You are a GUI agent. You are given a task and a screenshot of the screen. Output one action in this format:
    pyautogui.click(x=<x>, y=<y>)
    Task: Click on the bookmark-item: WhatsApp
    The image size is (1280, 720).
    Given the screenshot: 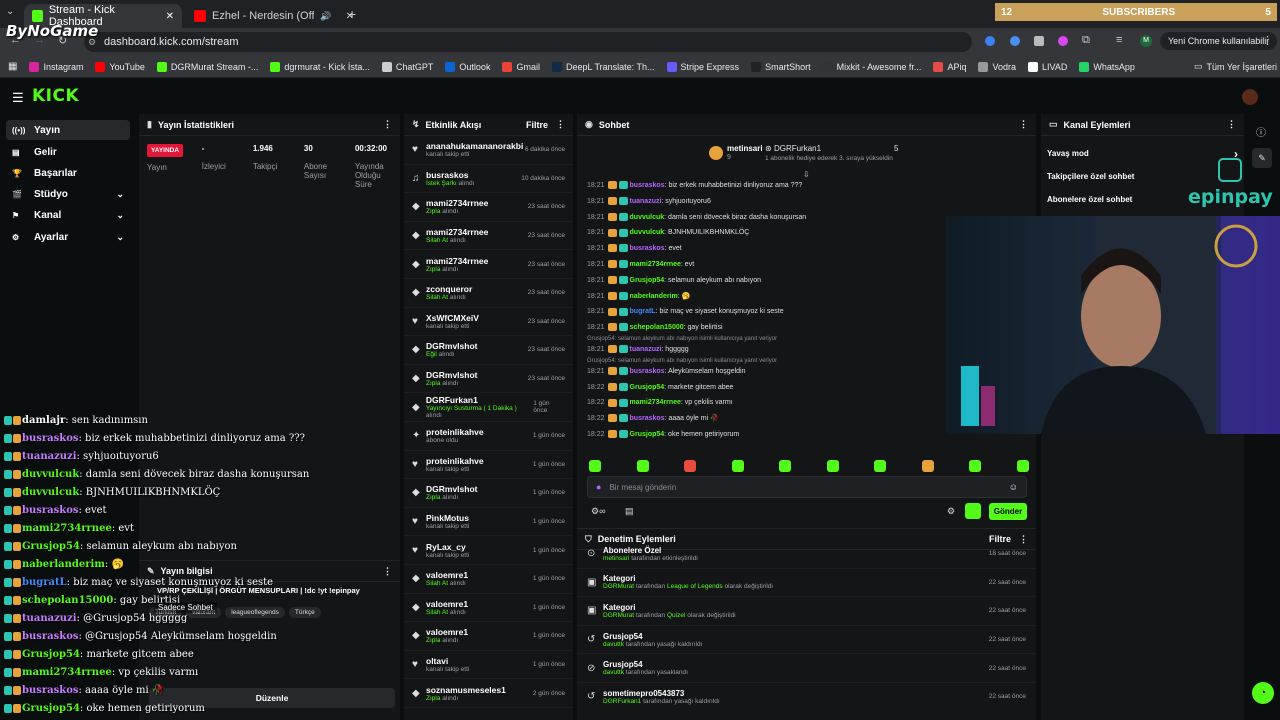 What is the action you would take?
    pyautogui.click(x=1107, y=66)
    